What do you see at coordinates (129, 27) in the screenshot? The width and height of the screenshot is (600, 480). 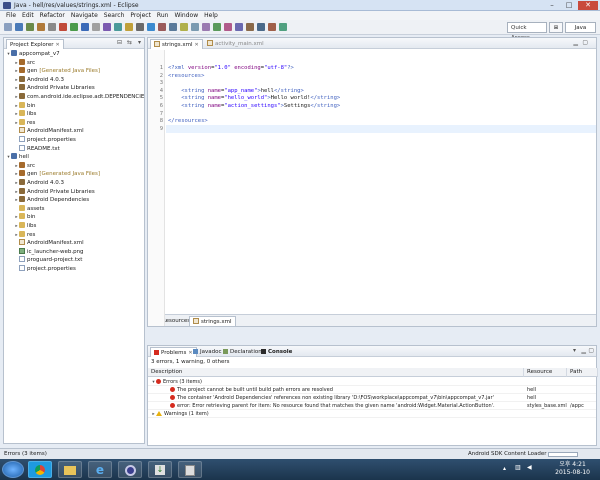 I see `new-class-icon` at bounding box center [129, 27].